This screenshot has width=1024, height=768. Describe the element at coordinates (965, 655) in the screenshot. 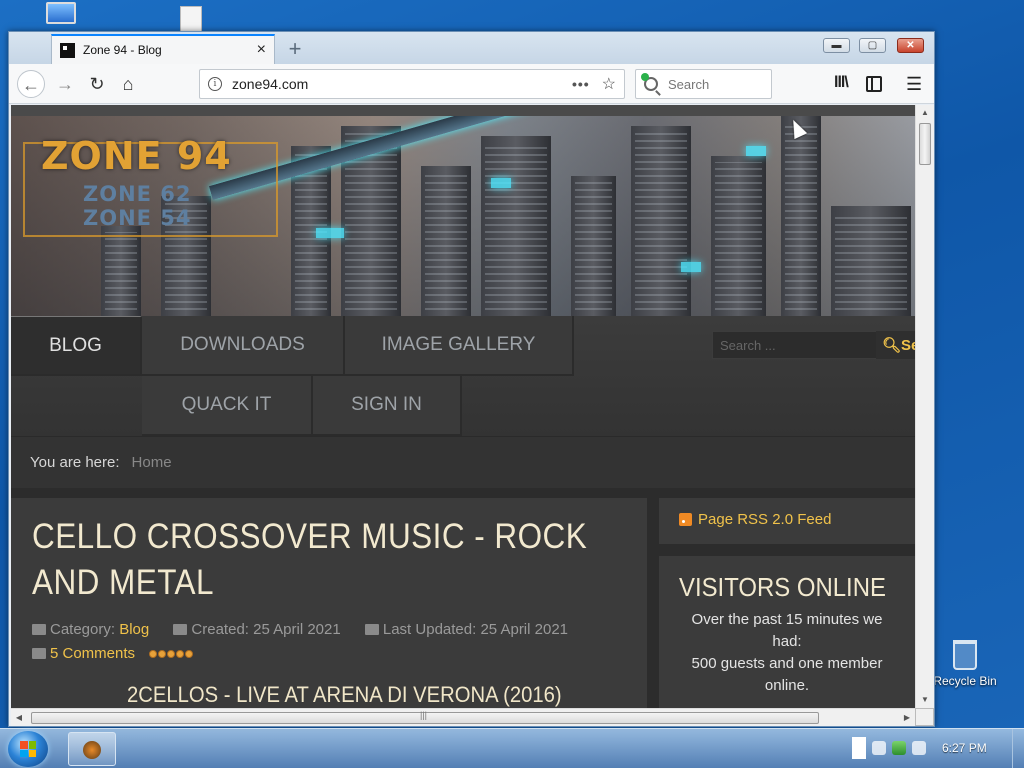

I see `trash-icon` at that location.